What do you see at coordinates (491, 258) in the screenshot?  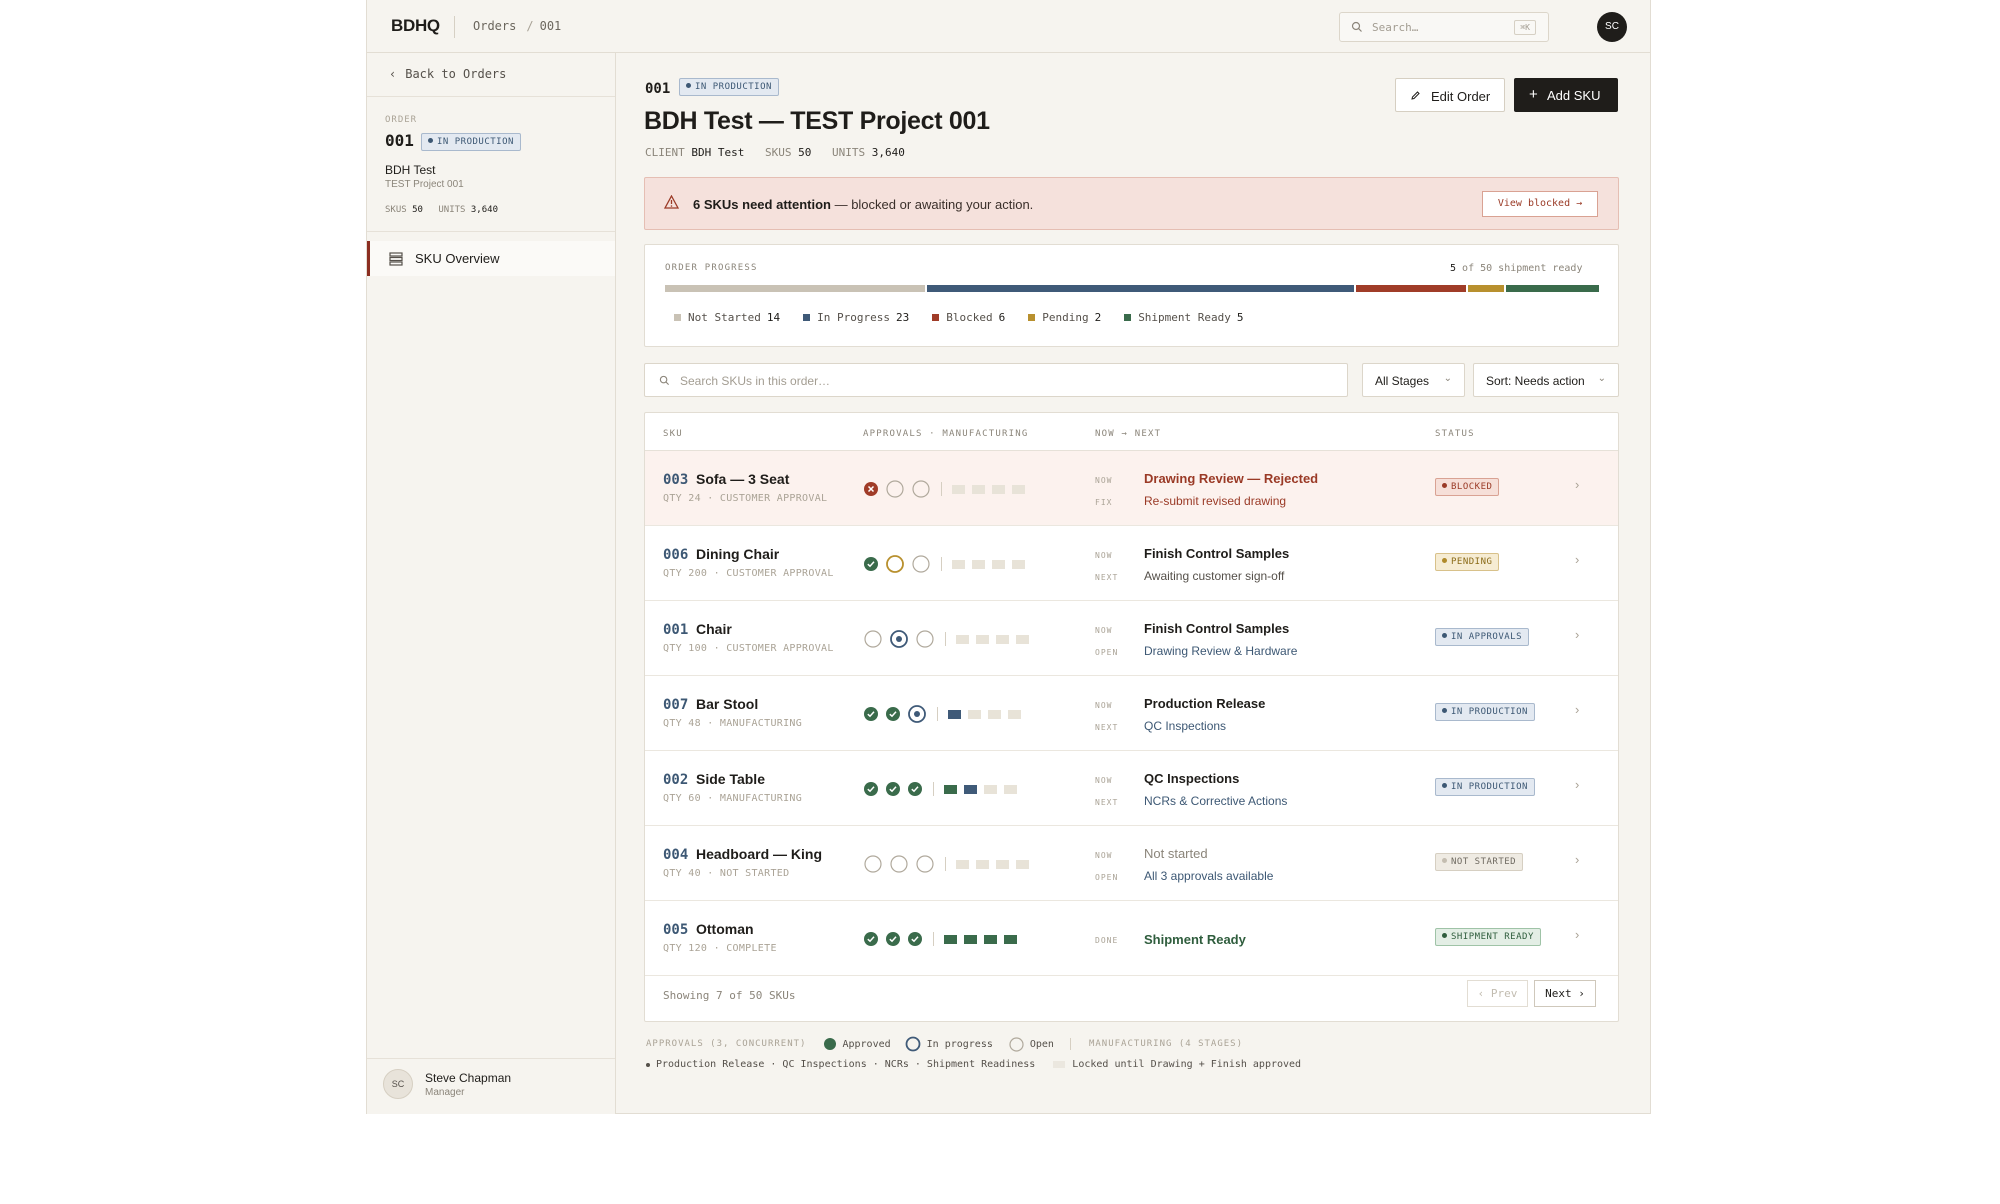 I see `sidebar-item-sku-overview: SKU Overview` at bounding box center [491, 258].